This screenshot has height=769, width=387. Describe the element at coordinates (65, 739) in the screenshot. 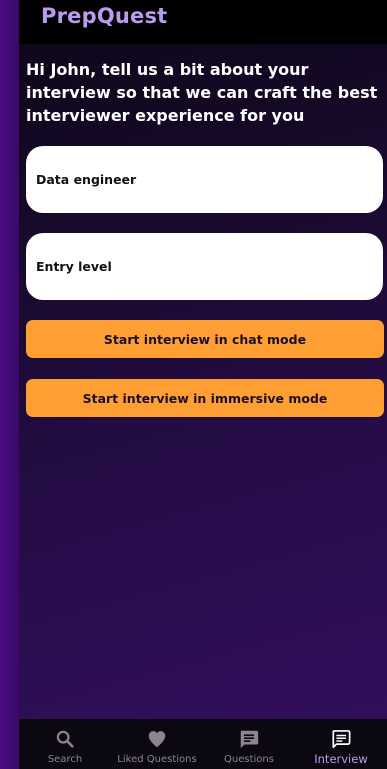

I see `search-icon` at that location.